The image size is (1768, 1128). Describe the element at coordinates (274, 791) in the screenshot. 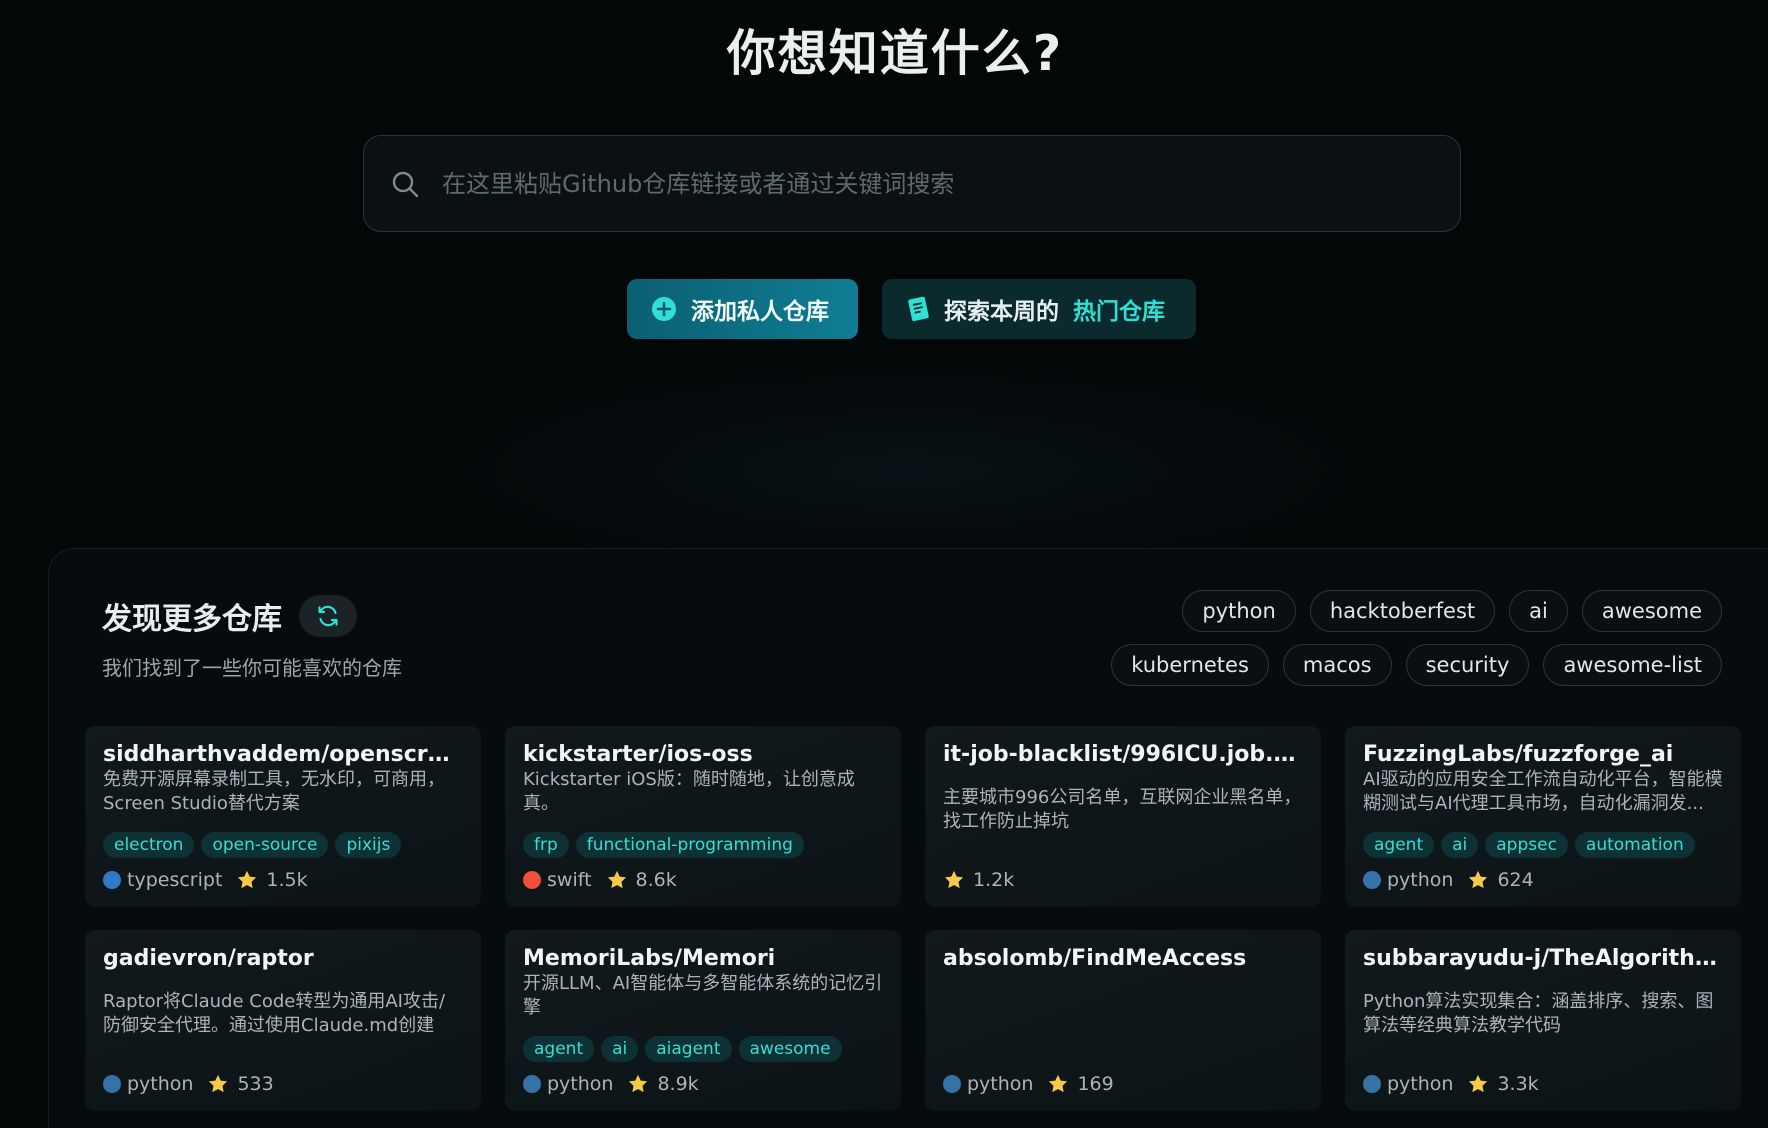

I see `repo-description: 免费开源屏幕录制工具，无水印，可商用，Screen Studio替代方案` at that location.